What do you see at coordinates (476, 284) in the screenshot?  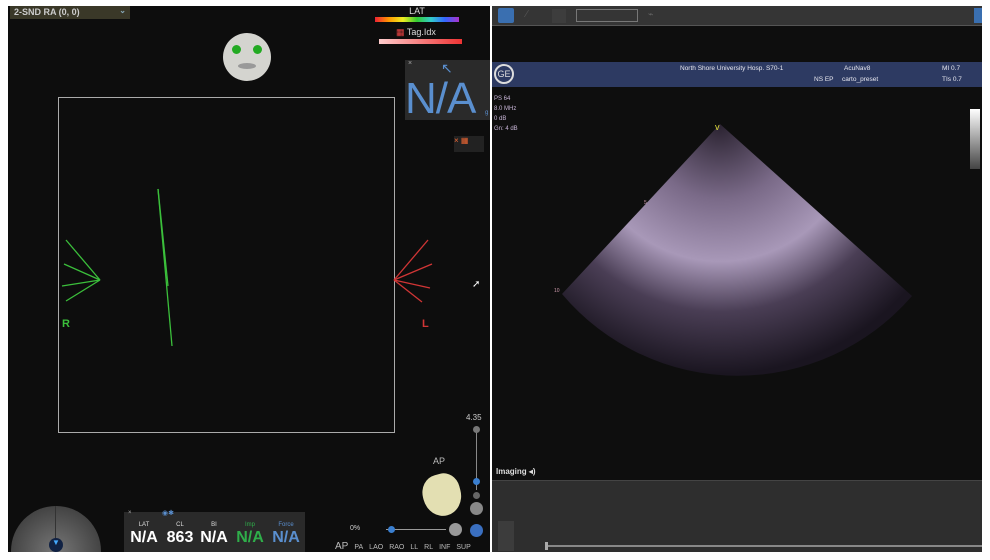 I see `mouse-cursor-icon: ➚` at bounding box center [476, 284].